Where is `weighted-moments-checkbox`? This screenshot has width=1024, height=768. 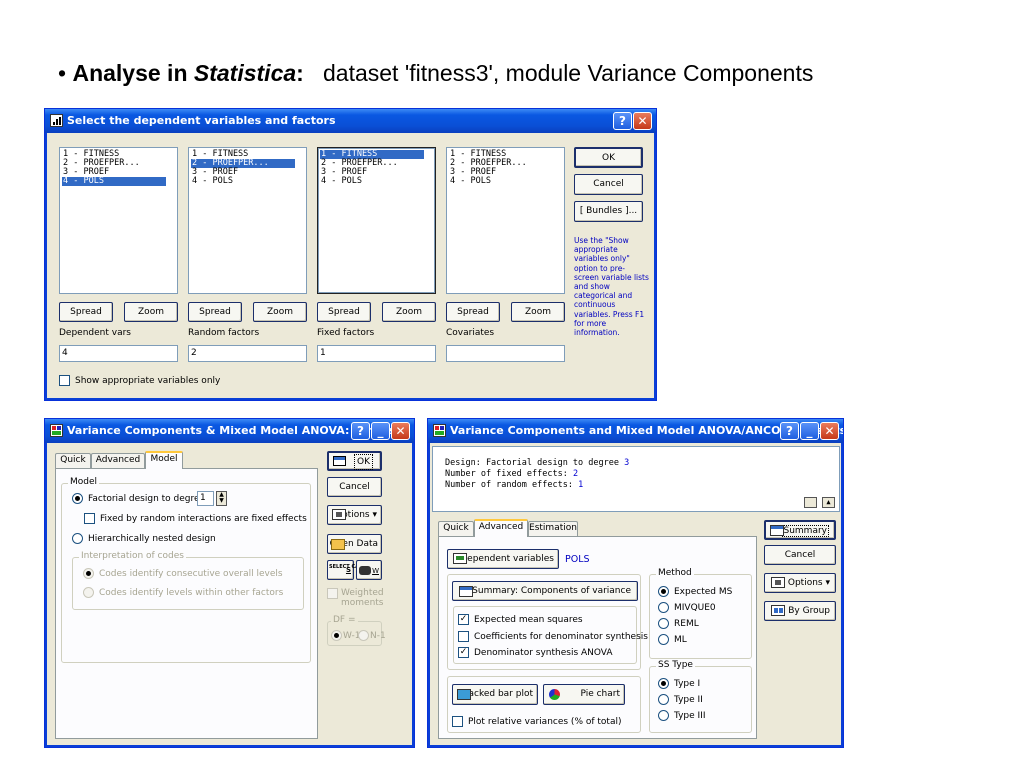
weighted-moments-checkbox is located at coordinates (332, 593).